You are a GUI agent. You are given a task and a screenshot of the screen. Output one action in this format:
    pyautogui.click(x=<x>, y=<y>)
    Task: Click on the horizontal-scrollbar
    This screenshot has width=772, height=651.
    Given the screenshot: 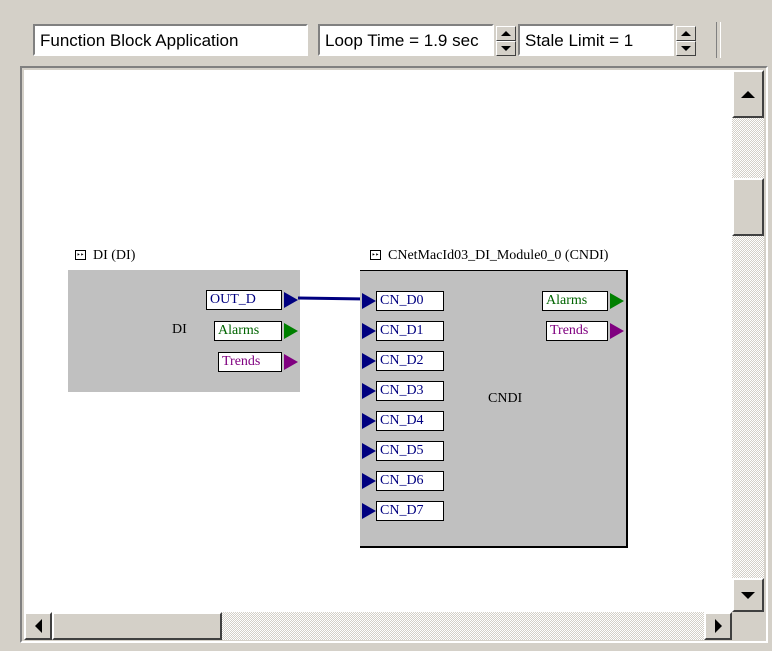 What is the action you would take?
    pyautogui.click(x=378, y=626)
    